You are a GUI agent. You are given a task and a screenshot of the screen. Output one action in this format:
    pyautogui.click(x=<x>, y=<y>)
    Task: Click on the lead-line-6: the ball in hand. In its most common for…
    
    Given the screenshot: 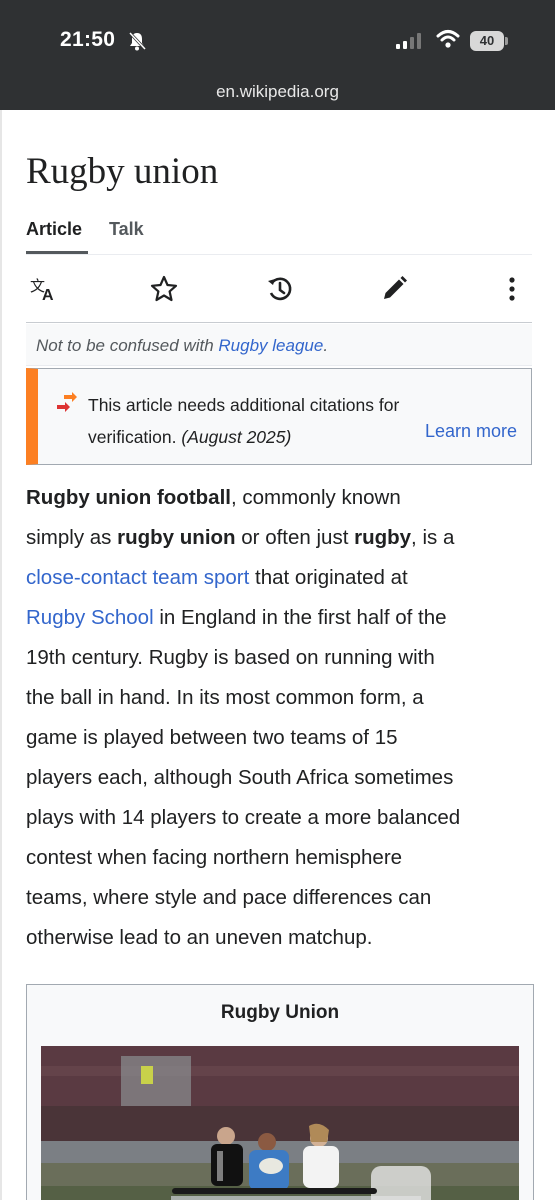 What is the action you would take?
    pyautogui.click(x=225, y=697)
    